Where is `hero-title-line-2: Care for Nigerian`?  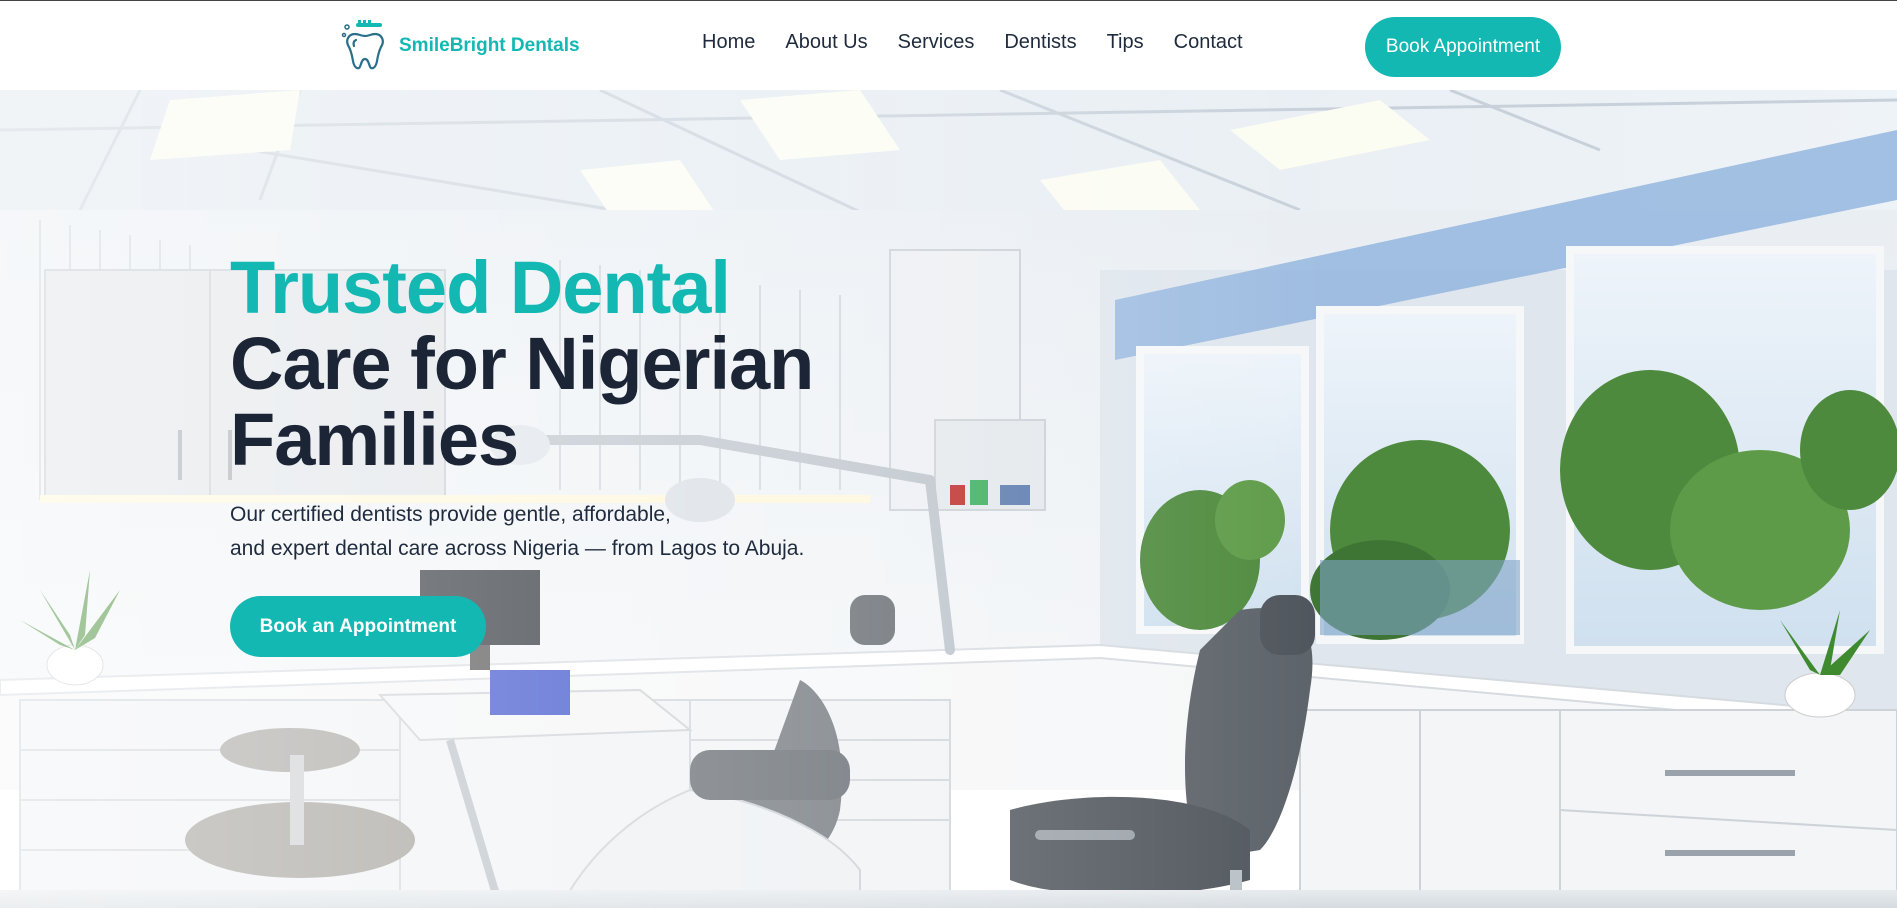 hero-title-line-2: Care for Nigerian is located at coordinates (522, 363).